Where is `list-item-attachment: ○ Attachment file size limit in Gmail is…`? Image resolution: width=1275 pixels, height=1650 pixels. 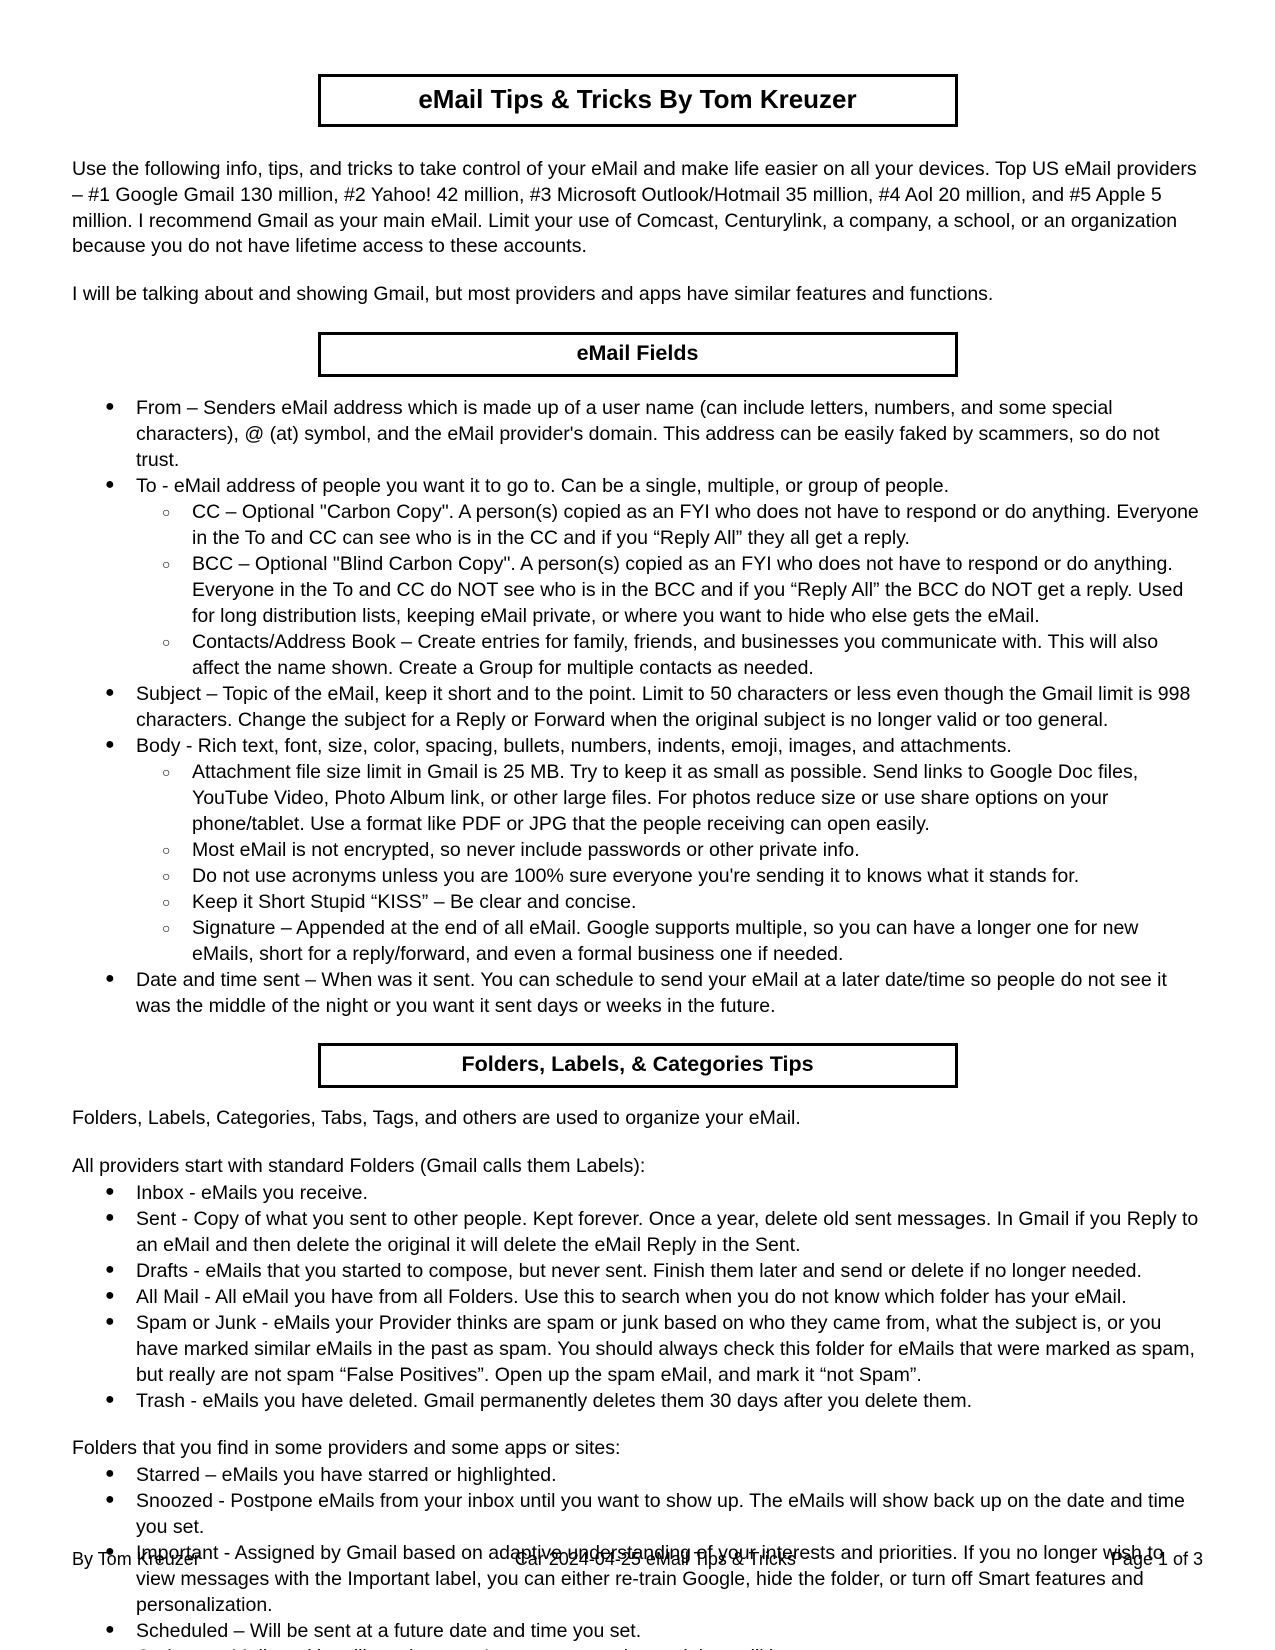 list-item-attachment: ○ Attachment file size limit in Gmail is… is located at coordinates (669, 798).